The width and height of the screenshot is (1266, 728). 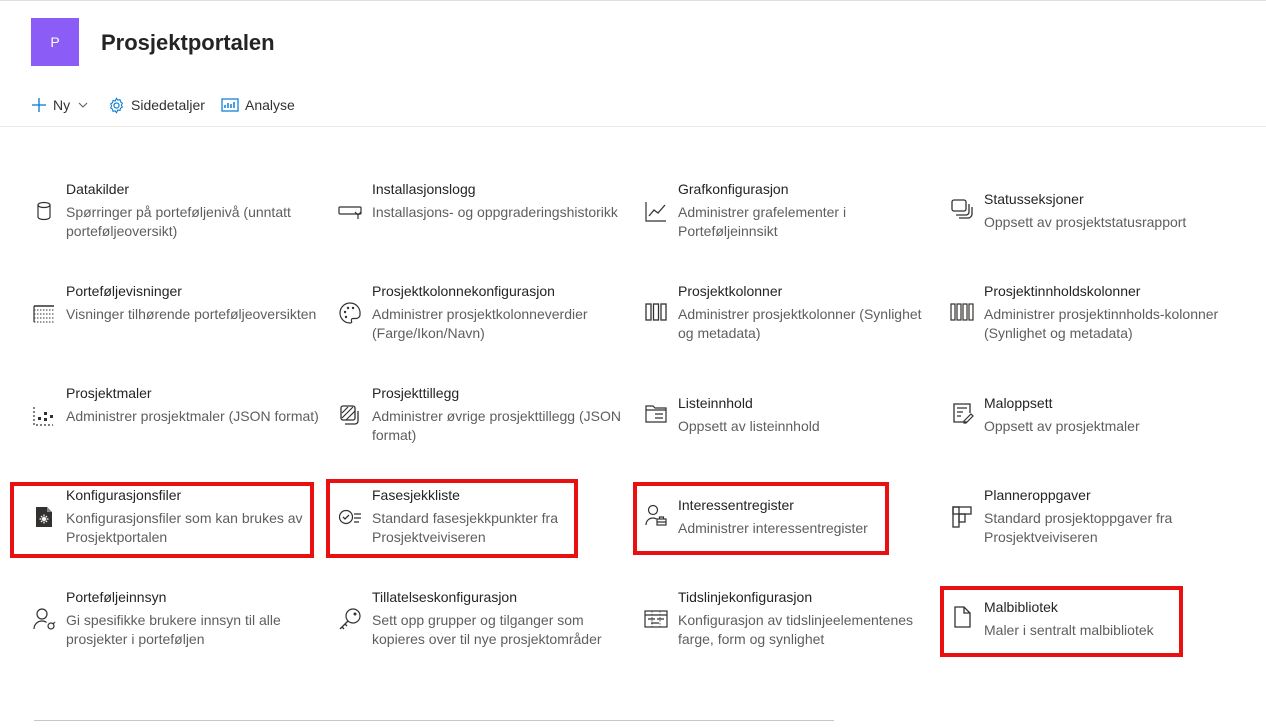 I want to click on tile-description: Oppsett av prosjektmaler, so click(x=1062, y=426).